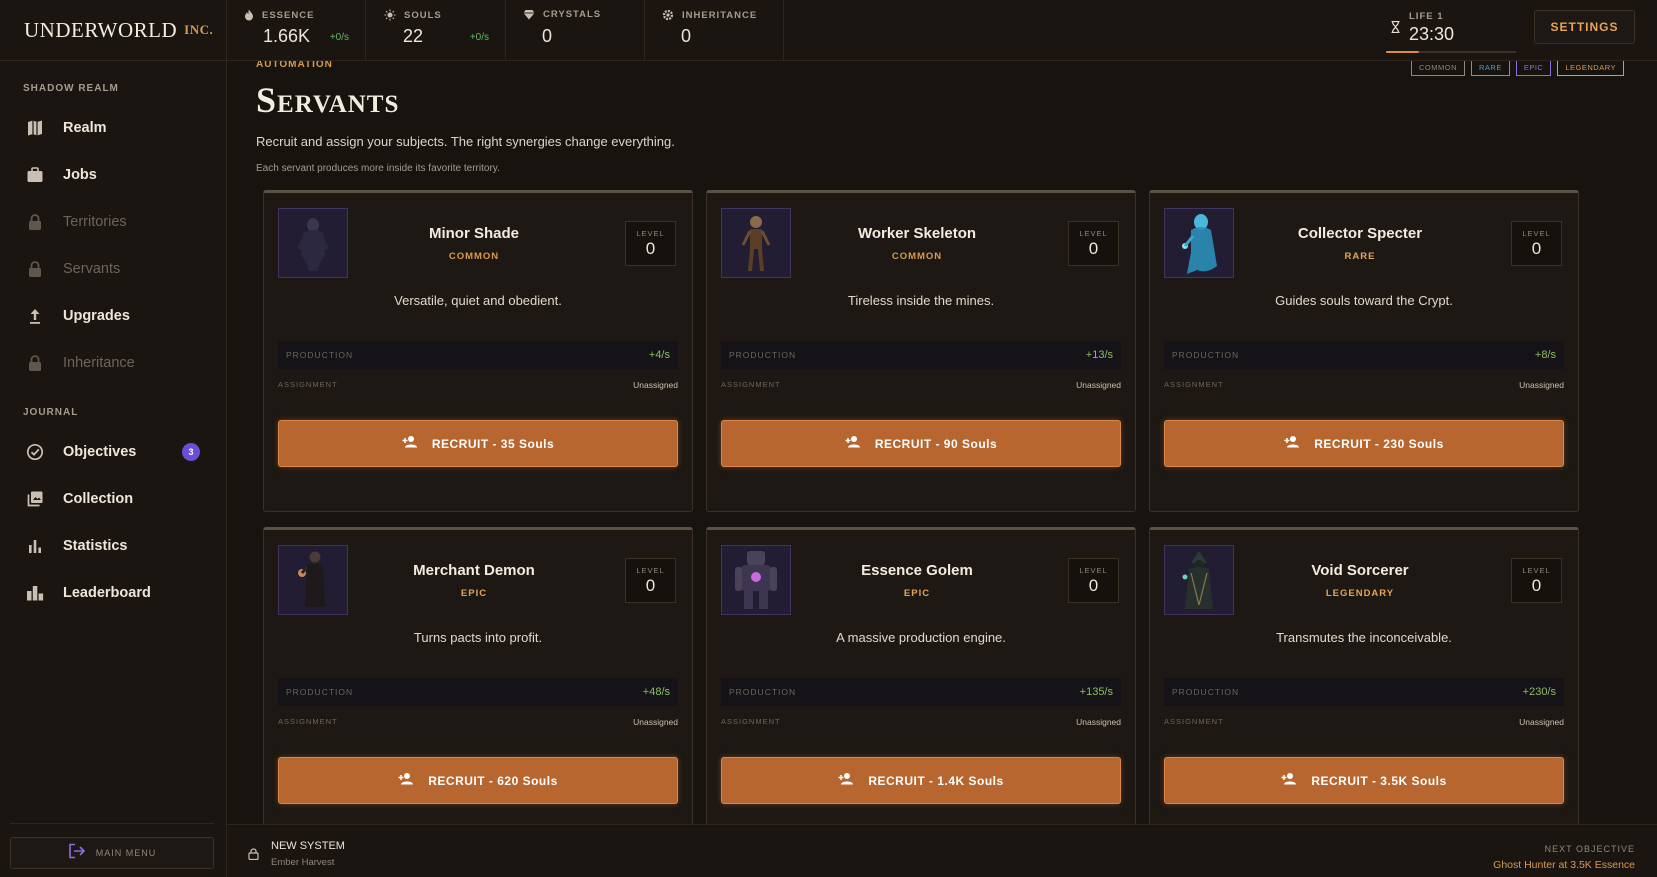  I want to click on sidebar-item-statistics: Statistics, so click(113, 546).